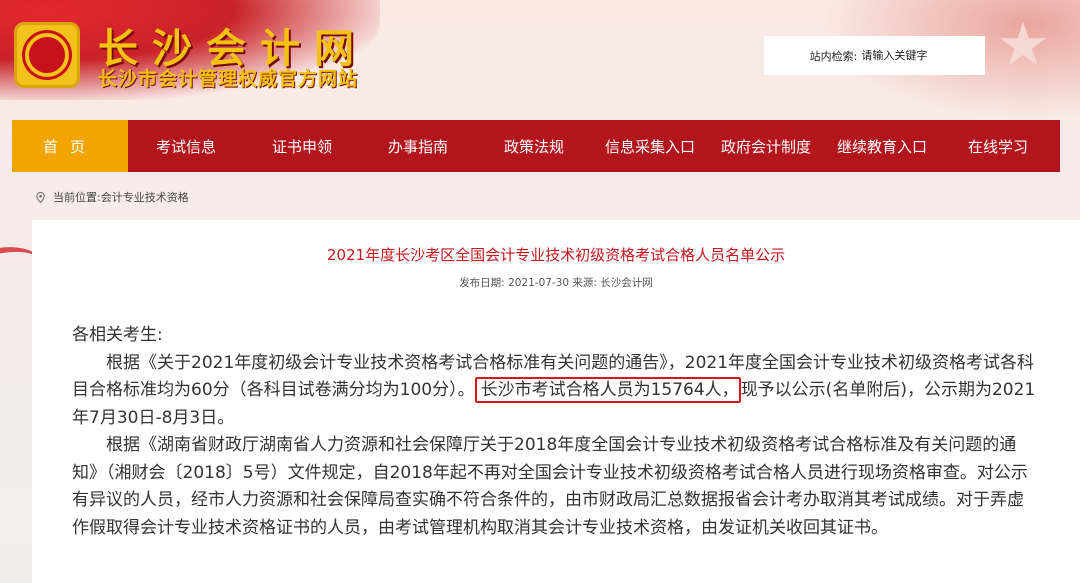  What do you see at coordinates (186, 146) in the screenshot?
I see `nav-item-exam-info: 考试信息` at bounding box center [186, 146].